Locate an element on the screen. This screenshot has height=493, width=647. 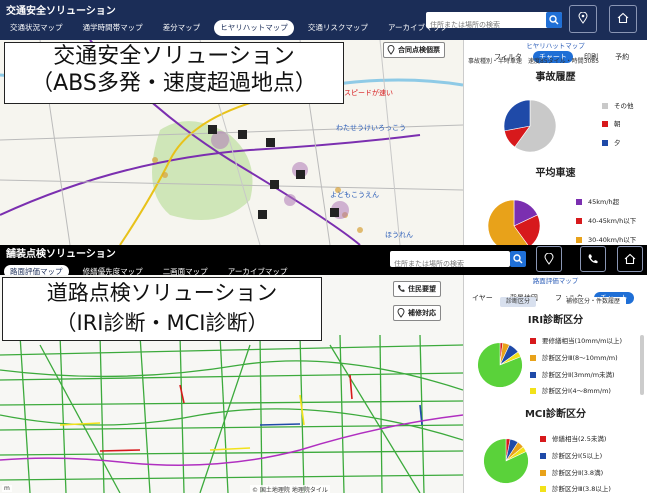
legend-item: 30-40km/h以下 is located at coordinates (606, 239).